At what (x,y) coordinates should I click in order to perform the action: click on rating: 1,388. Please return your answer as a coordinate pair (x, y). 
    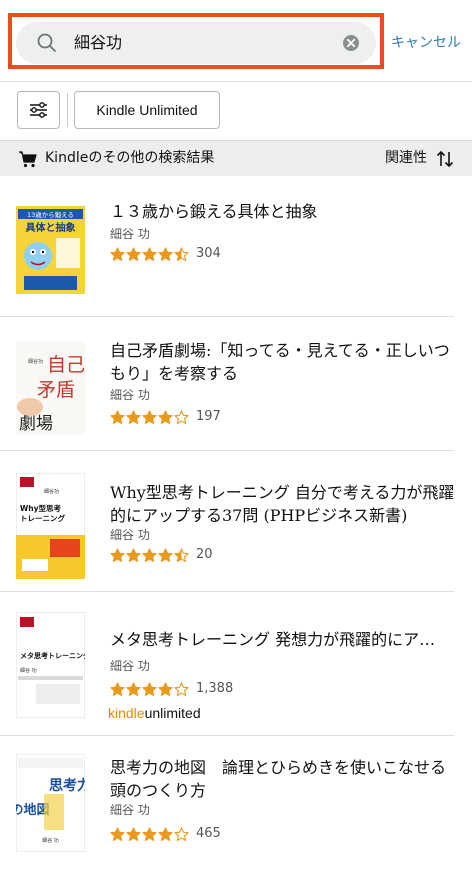
    Looking at the image, I should click on (171, 689).